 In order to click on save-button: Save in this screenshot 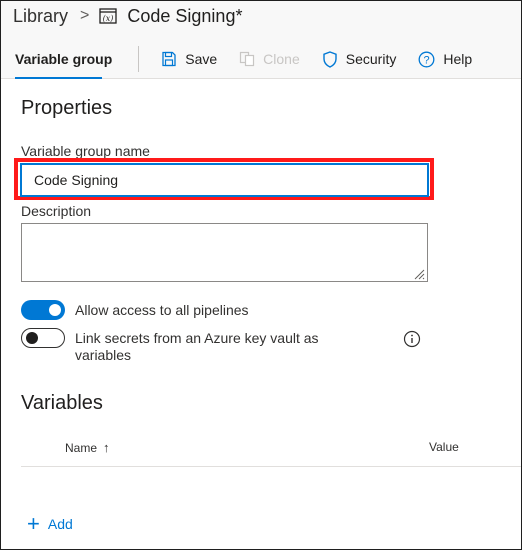, I will do `click(189, 59)`.